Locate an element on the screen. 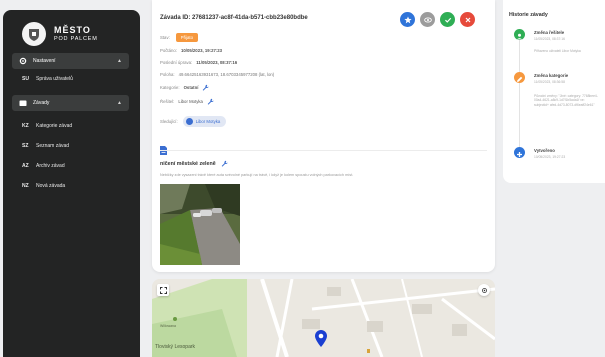 Image resolution: width=605 pixels, height=357 pixels. approve-button is located at coordinates (447, 19).